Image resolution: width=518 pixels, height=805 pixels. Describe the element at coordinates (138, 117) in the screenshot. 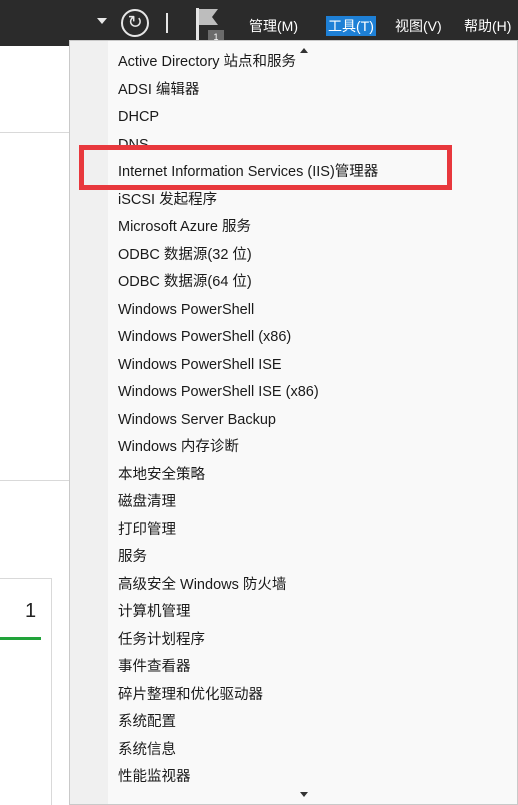

I see `menu-item: DHCP` at that location.